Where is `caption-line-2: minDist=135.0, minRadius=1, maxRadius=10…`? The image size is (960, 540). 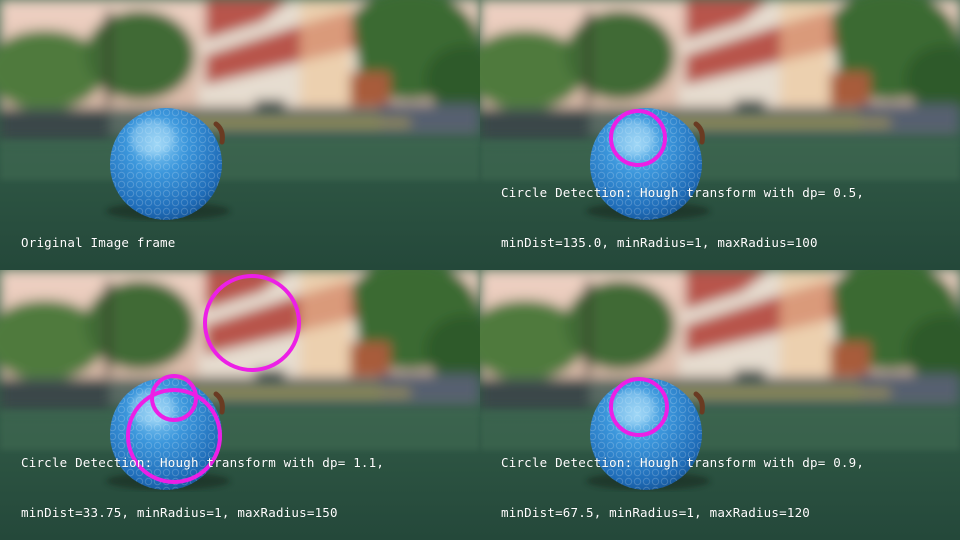
caption-line-2: minDist=135.0, minRadius=1, maxRadius=10… is located at coordinates (659, 242).